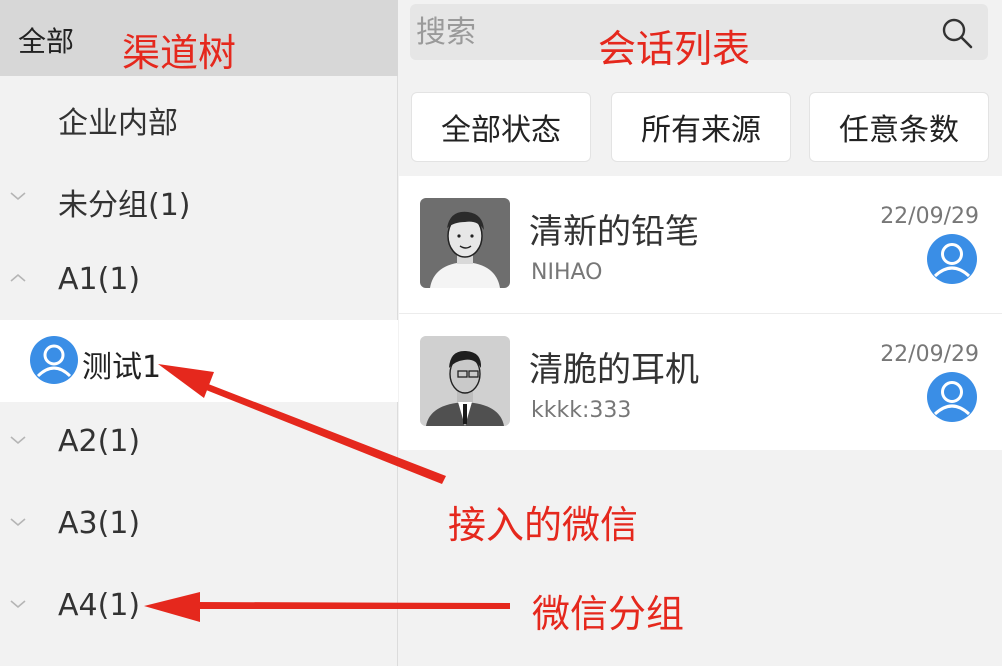 The image size is (1002, 666). I want to click on tree-item-a4: A4(1), so click(199, 607).